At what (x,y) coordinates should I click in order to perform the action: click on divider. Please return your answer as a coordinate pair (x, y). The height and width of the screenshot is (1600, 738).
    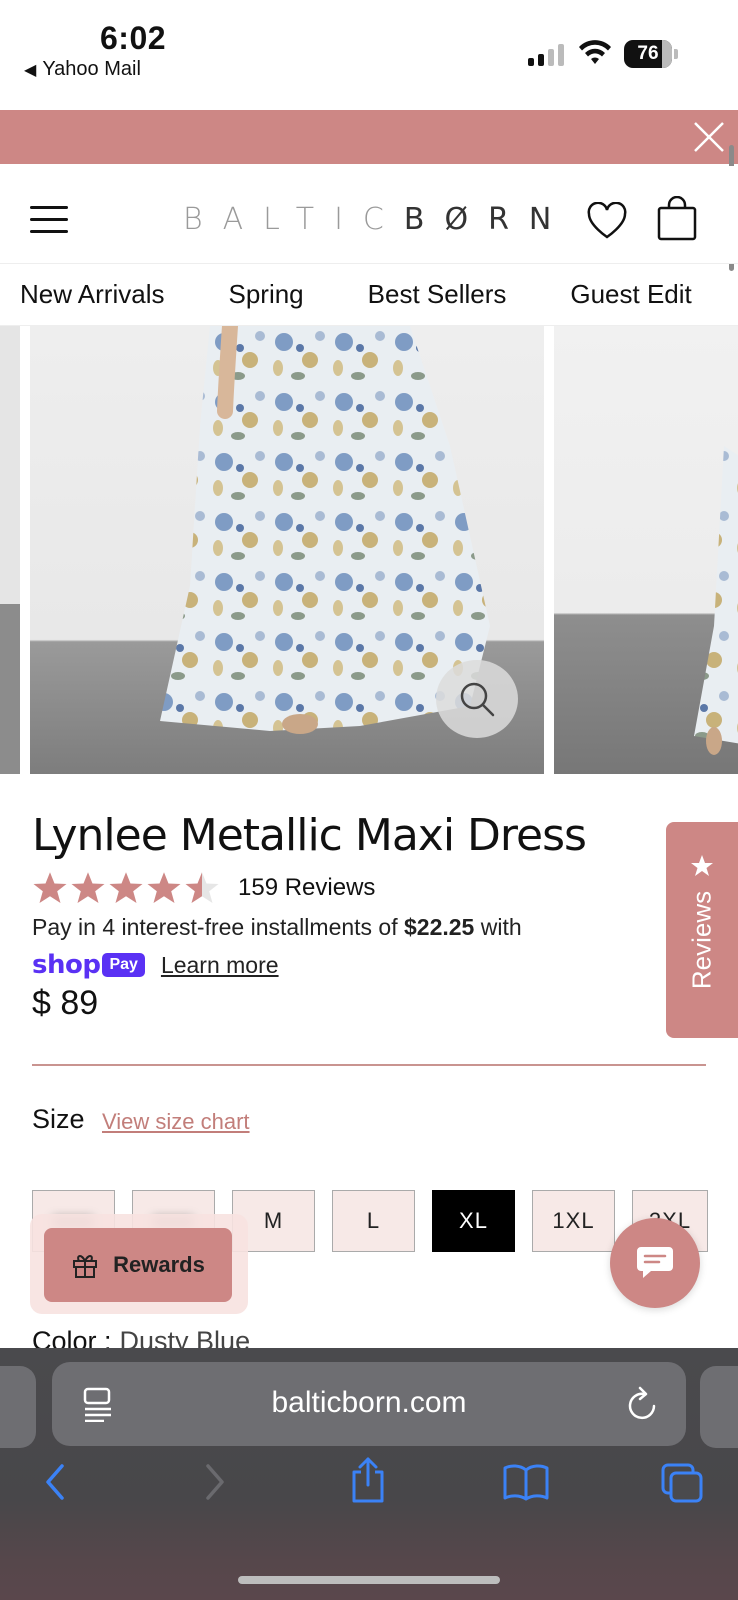
    Looking at the image, I should click on (369, 1065).